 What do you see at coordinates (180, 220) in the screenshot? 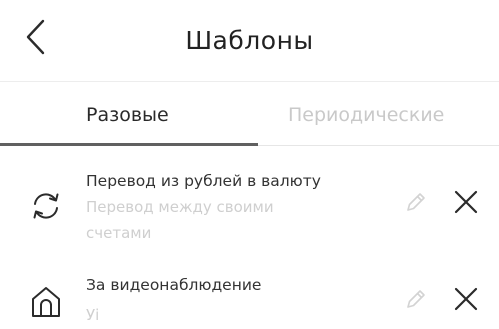
I see `template-subtitle: Перевод между своими счетами` at bounding box center [180, 220].